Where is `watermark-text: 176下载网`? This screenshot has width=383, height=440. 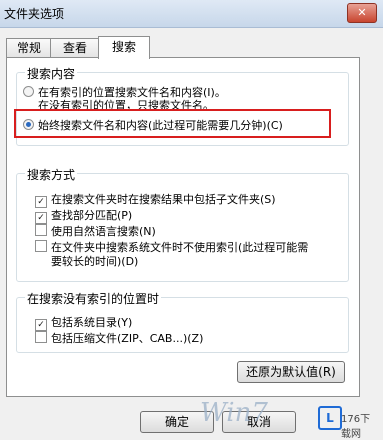 watermark-text: 176下载网 is located at coordinates (356, 427).